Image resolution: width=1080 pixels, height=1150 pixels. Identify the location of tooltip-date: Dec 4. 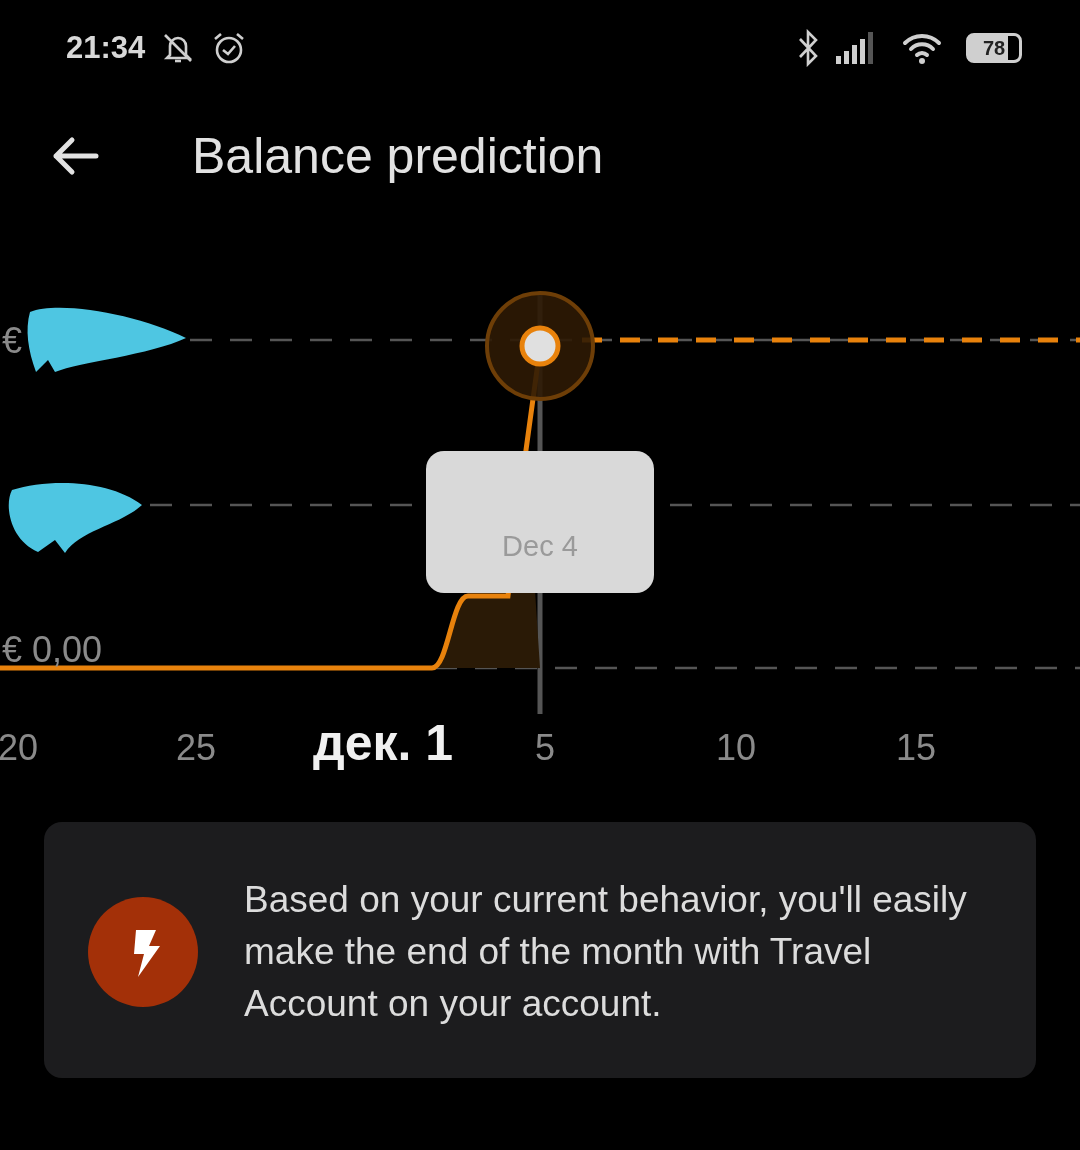
(540, 546).